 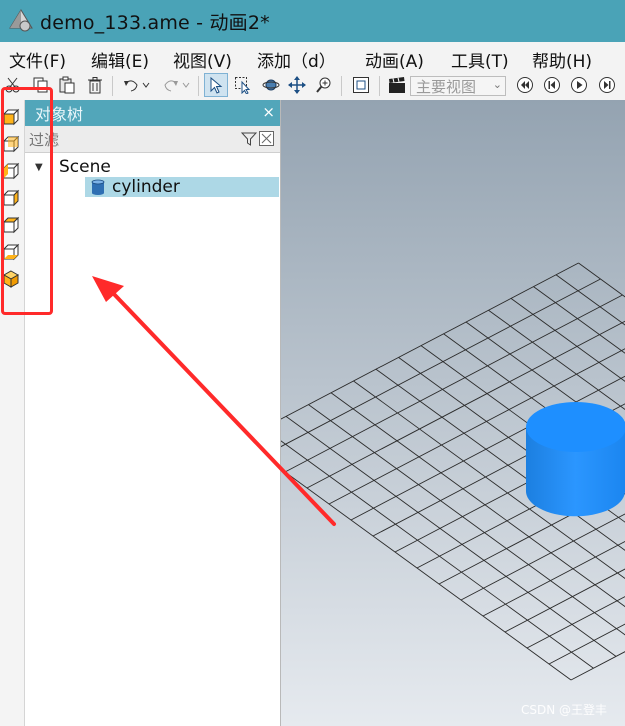 What do you see at coordinates (552, 85) in the screenshot?
I see `step-back-icon` at bounding box center [552, 85].